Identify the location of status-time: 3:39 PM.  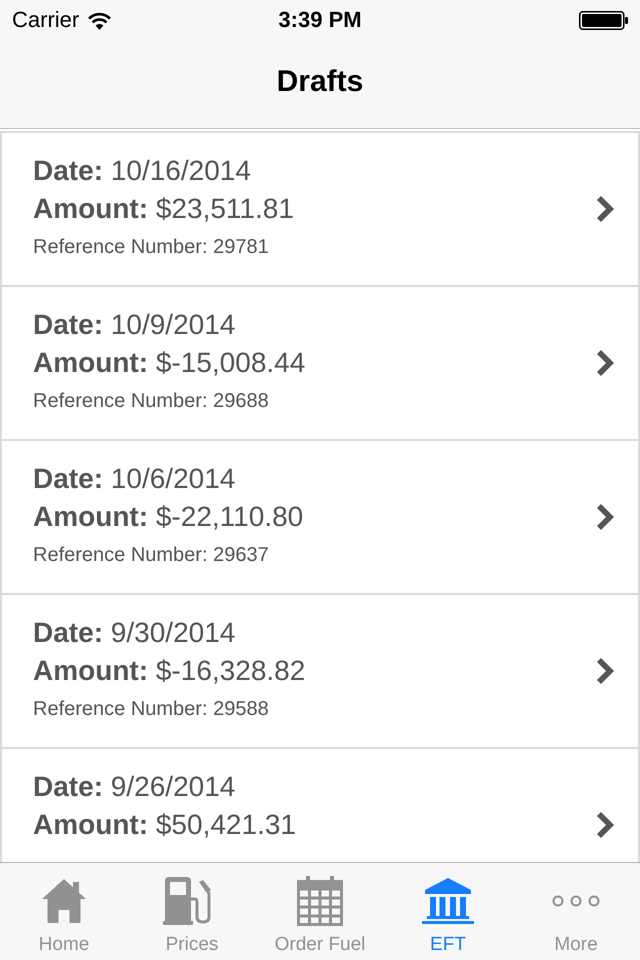
(320, 20).